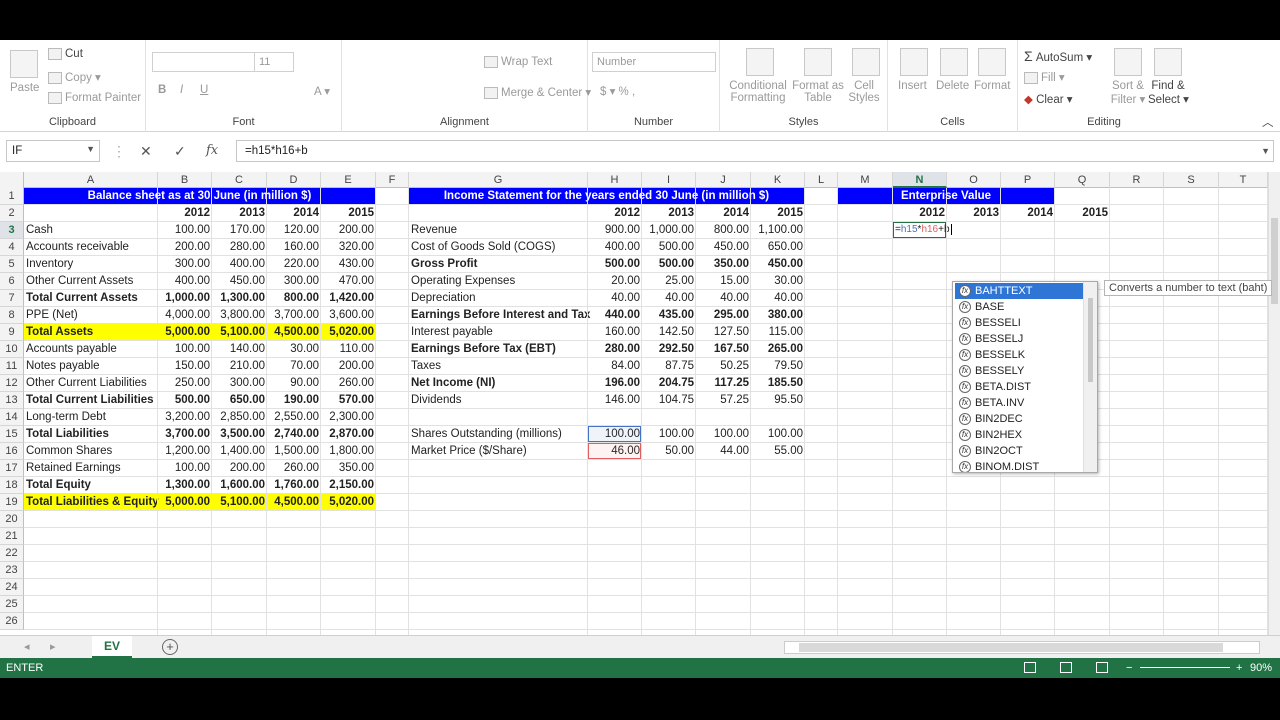 The image size is (1280, 720). Describe the element at coordinates (12, 587) in the screenshot. I see `row-header-24: 24` at that location.